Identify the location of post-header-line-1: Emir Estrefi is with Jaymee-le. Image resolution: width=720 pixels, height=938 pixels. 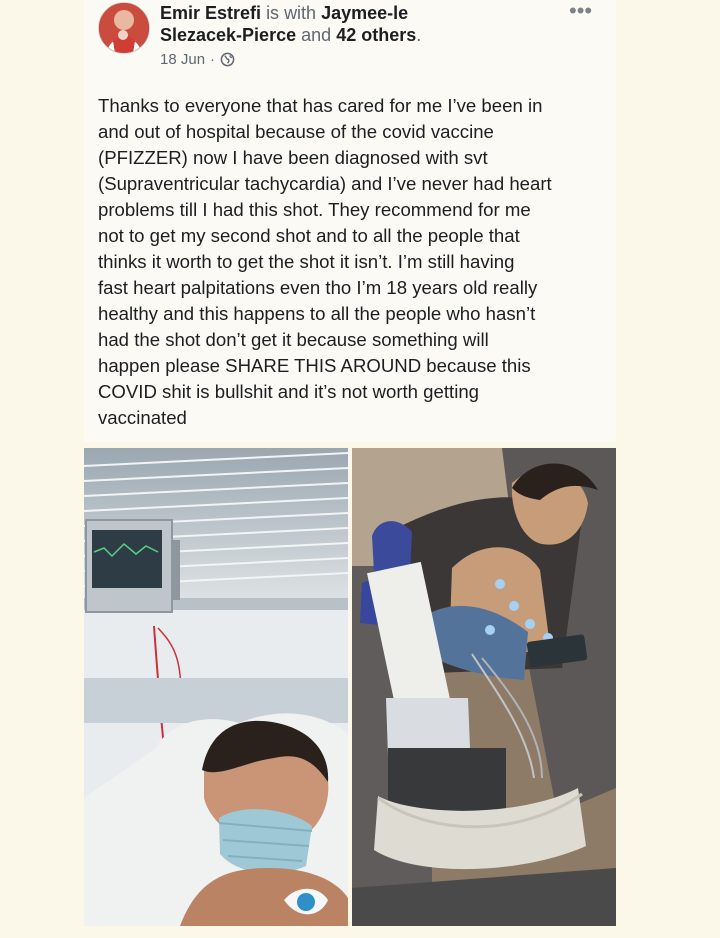
(284, 13).